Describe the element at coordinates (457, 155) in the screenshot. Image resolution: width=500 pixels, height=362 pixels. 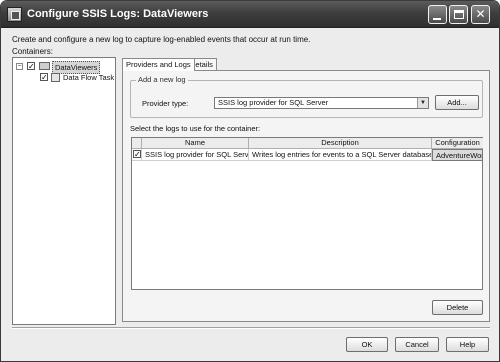
I see `table-row-configuration: AdventureWorks` at that location.